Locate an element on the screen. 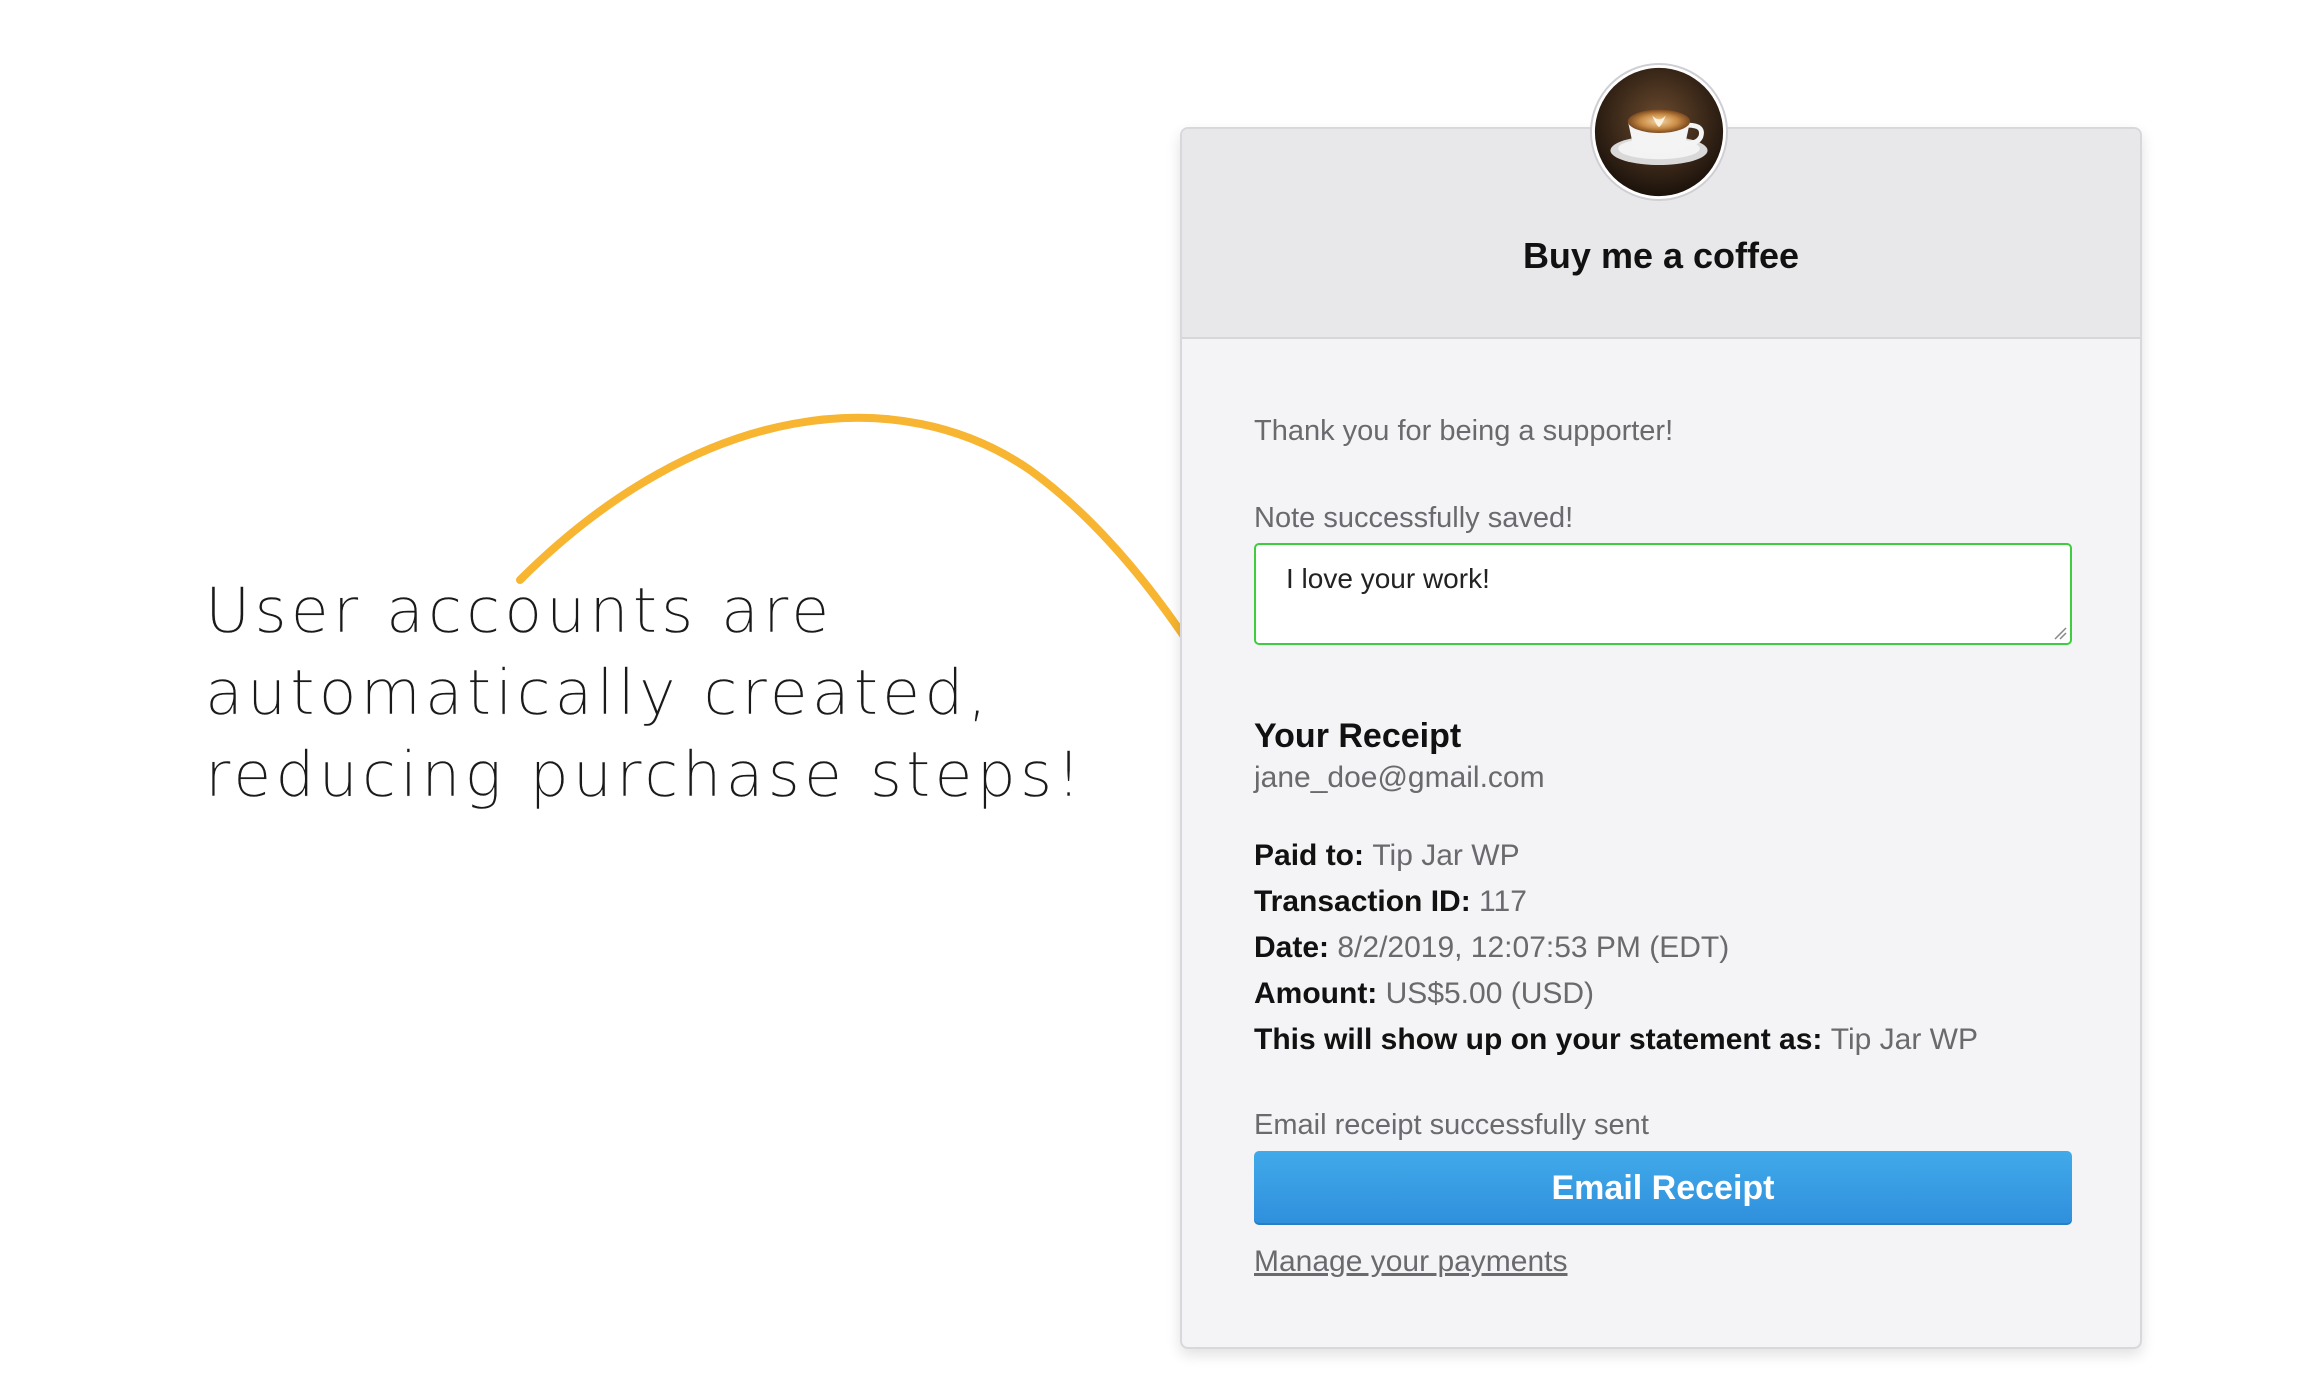 The width and height of the screenshot is (2300, 1400). email-status-message: Email receipt successfully sent is located at coordinates (1451, 1125).